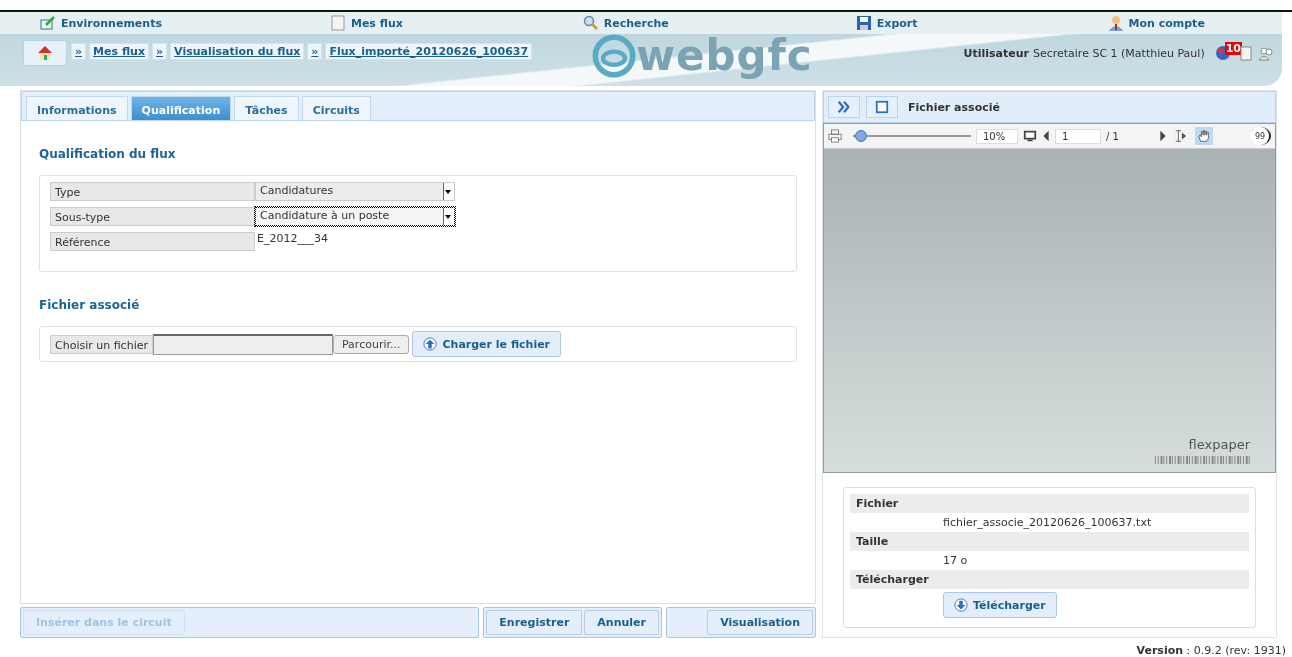 The image size is (1292, 657). I want to click on user-label: Utilisateur, so click(996, 53).